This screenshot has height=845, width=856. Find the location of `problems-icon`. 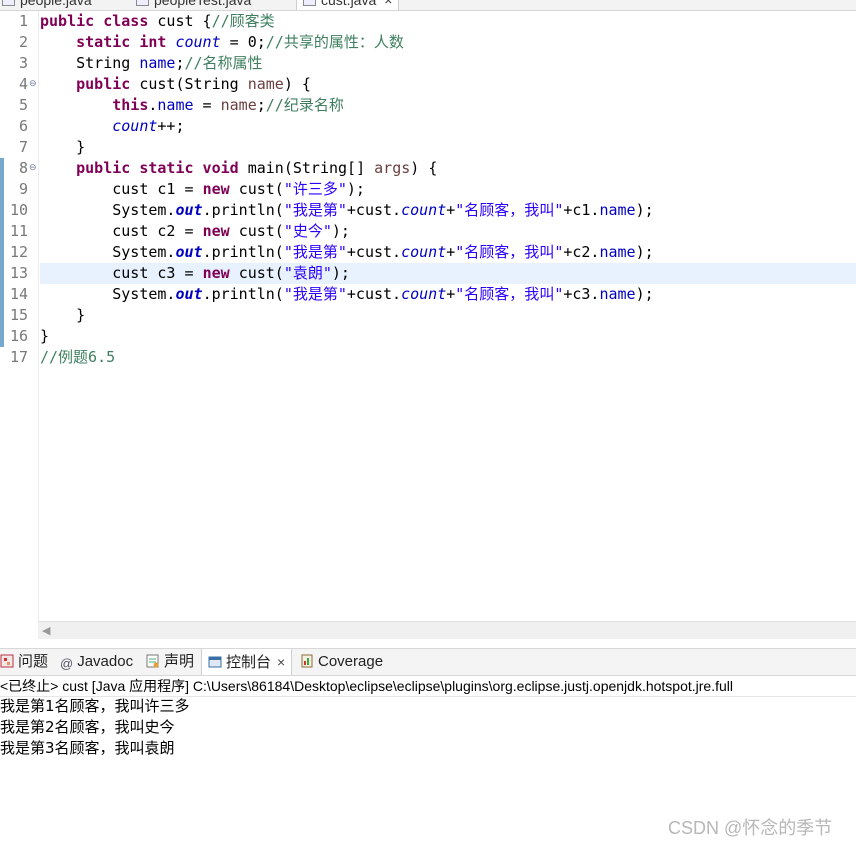

problems-icon is located at coordinates (7, 664).